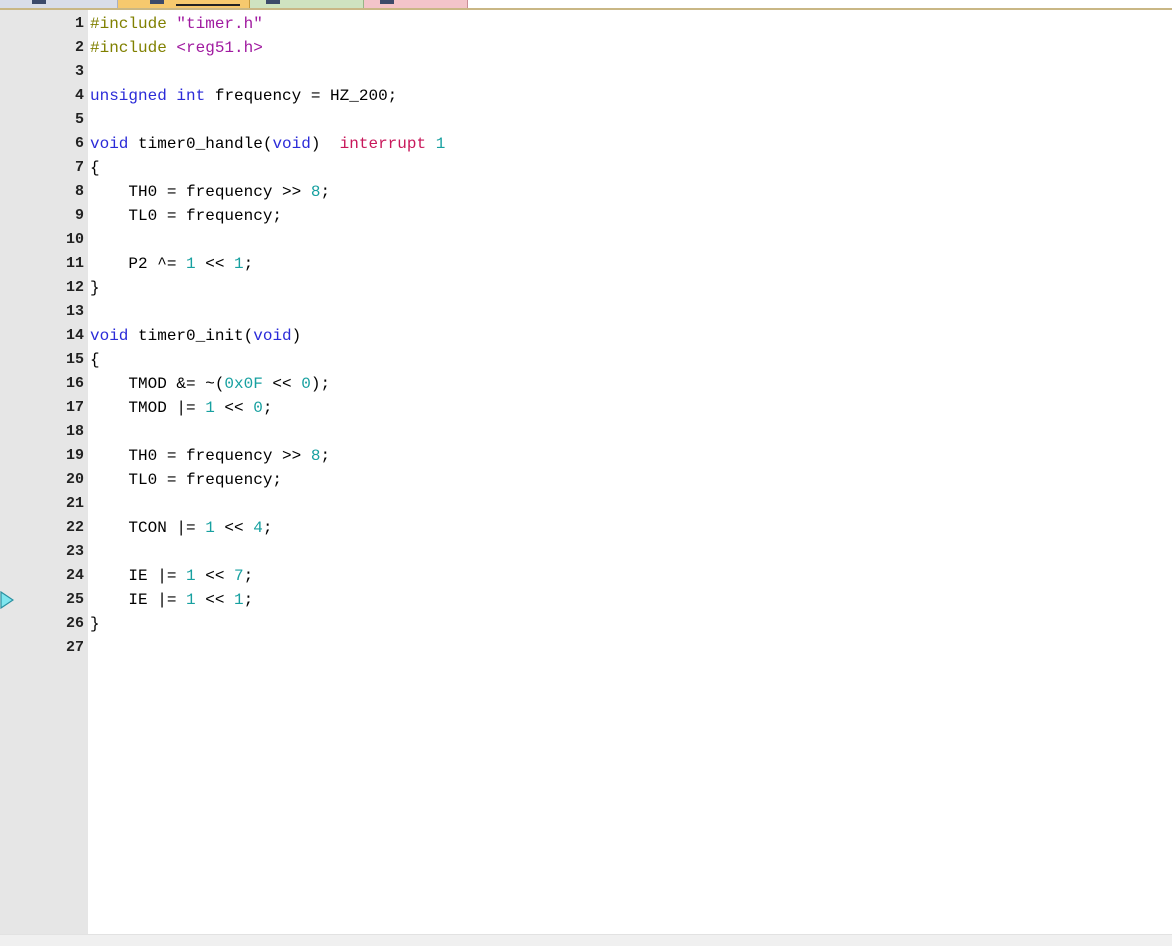 This screenshot has width=1172, height=946. I want to click on code-line: 23, so click(586, 552).